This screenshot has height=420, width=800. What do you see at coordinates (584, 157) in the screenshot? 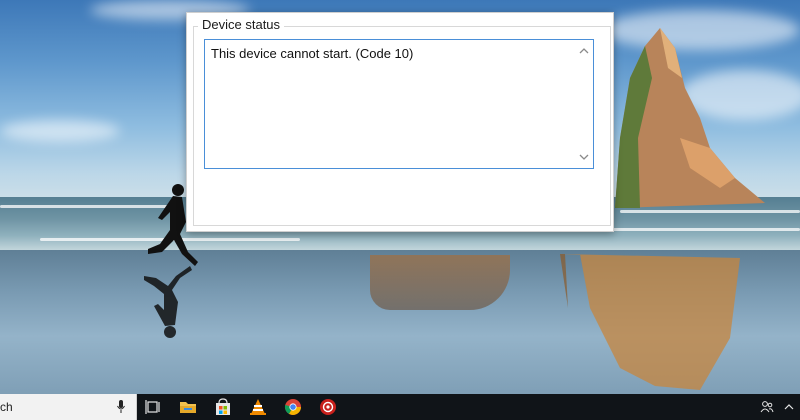
I see `scroll-down-icon` at bounding box center [584, 157].